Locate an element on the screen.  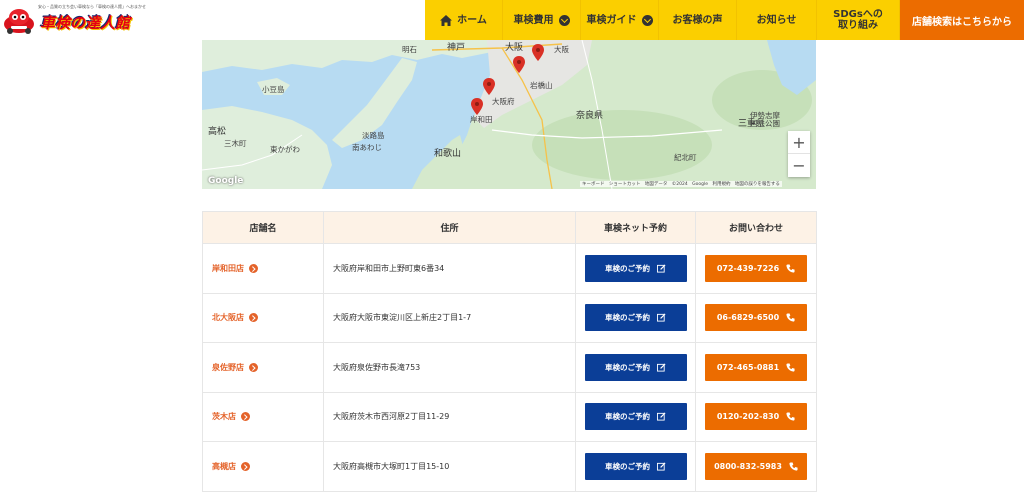
nav-news-label: お知らせ is located at coordinates (776, 20).